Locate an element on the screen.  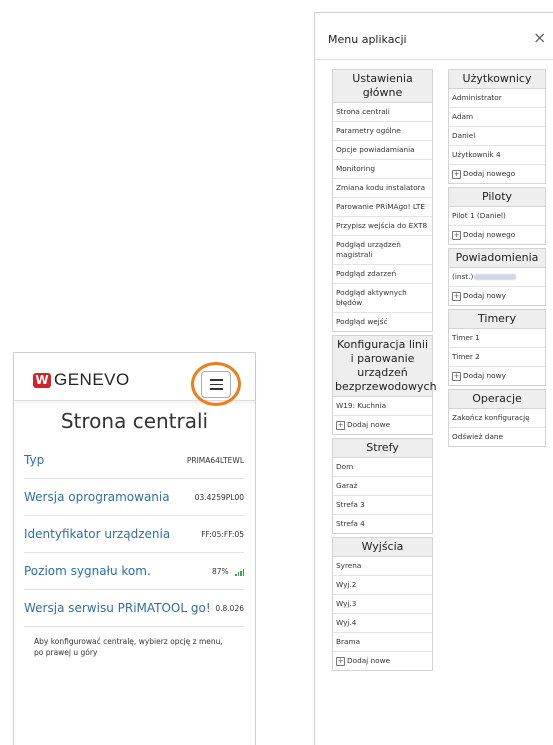
section-header: Piloty is located at coordinates (497, 197).